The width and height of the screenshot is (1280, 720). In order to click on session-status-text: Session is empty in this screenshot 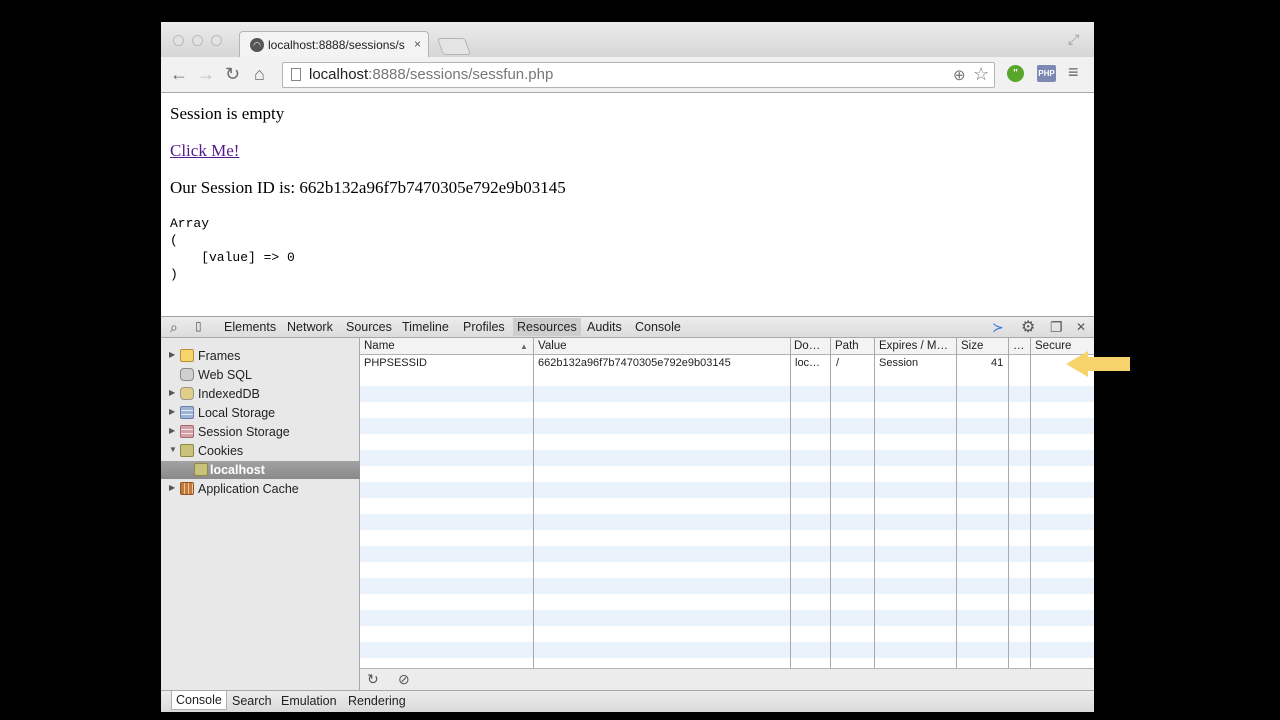, I will do `click(227, 113)`.